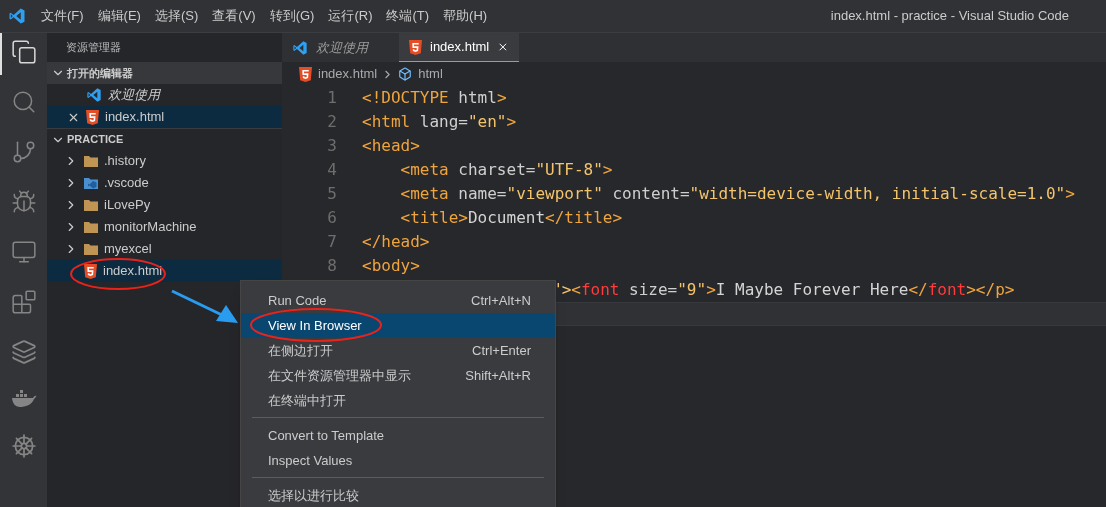  I want to click on code-line: <meta name="viewport" content="width=device-width, initial-scale=1.0">, so click(737, 193).